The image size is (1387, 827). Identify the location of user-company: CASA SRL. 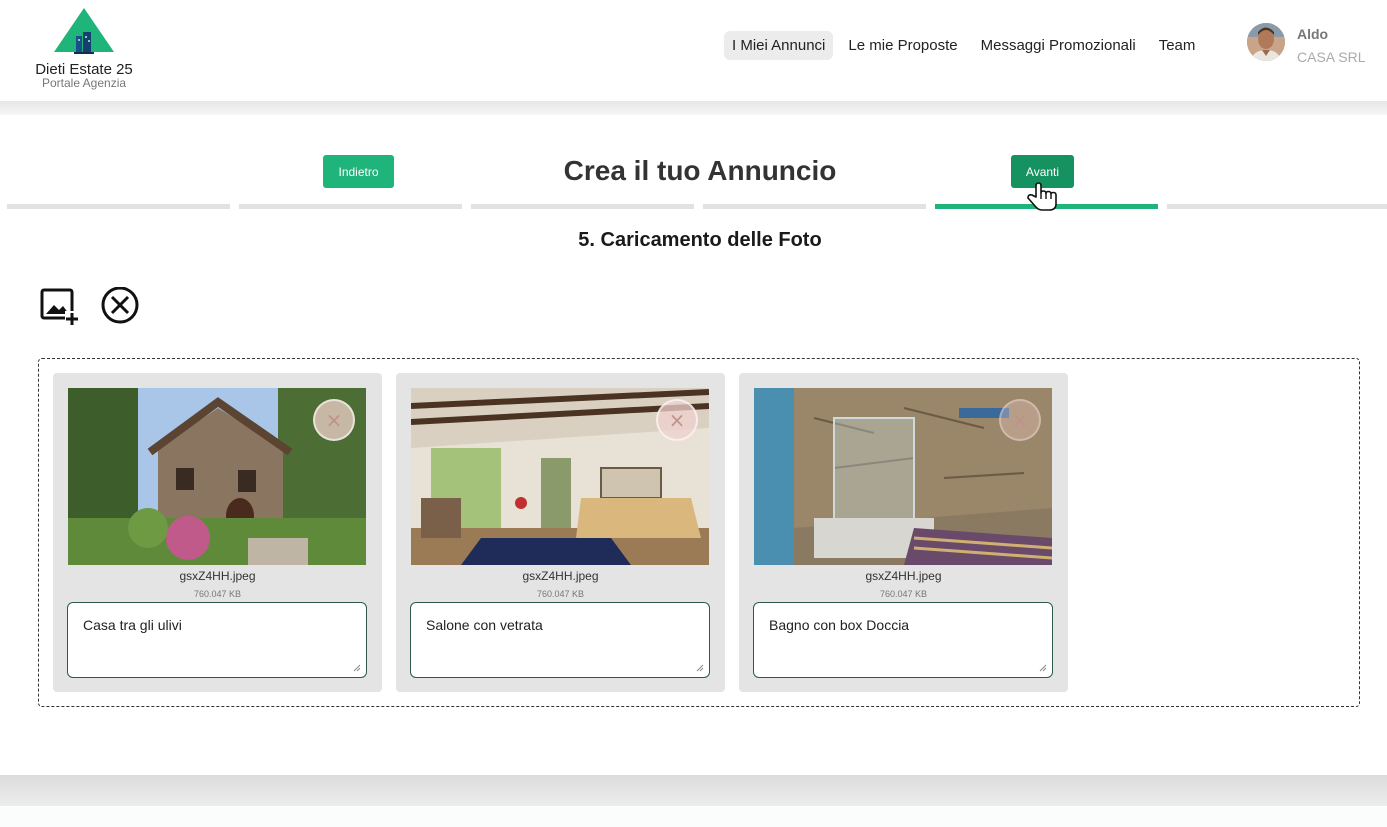
(1331, 57).